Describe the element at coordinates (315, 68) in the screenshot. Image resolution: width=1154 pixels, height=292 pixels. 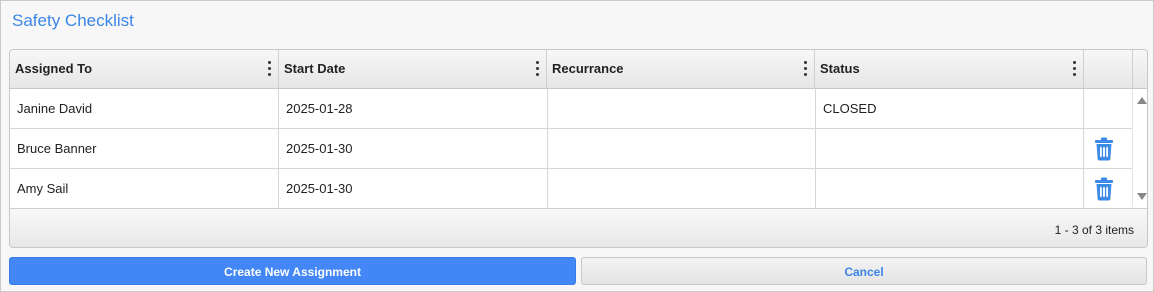
I see `column-header-label: Start Date` at that location.